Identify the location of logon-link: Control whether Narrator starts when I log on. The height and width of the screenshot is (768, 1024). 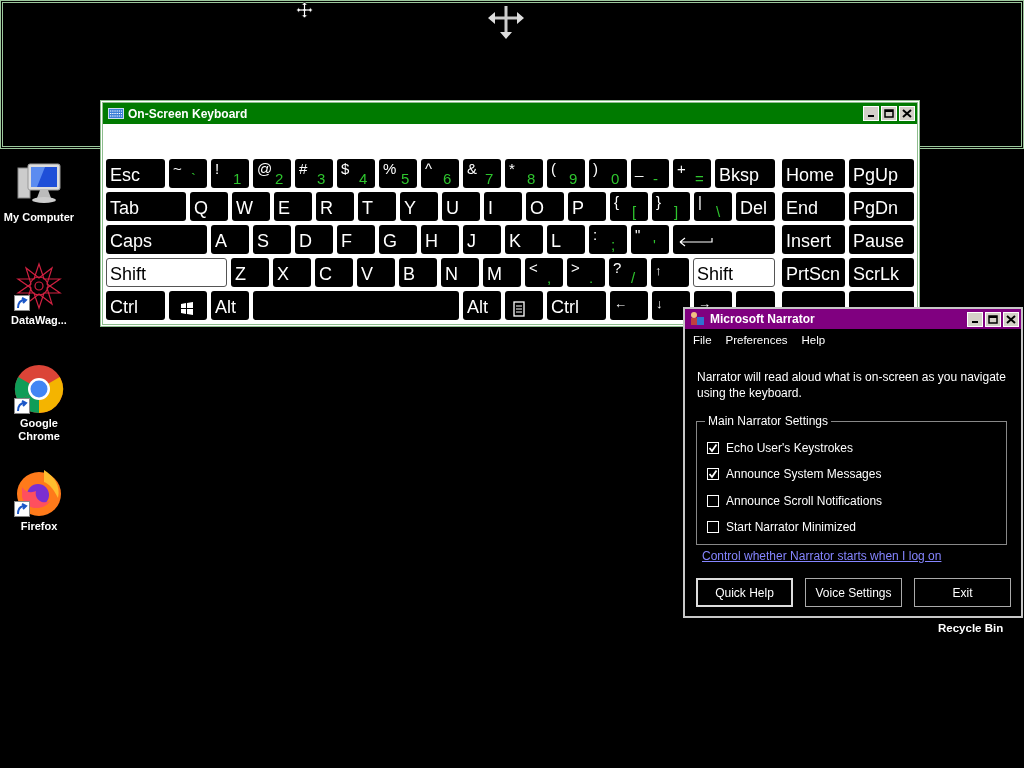
(813, 556).